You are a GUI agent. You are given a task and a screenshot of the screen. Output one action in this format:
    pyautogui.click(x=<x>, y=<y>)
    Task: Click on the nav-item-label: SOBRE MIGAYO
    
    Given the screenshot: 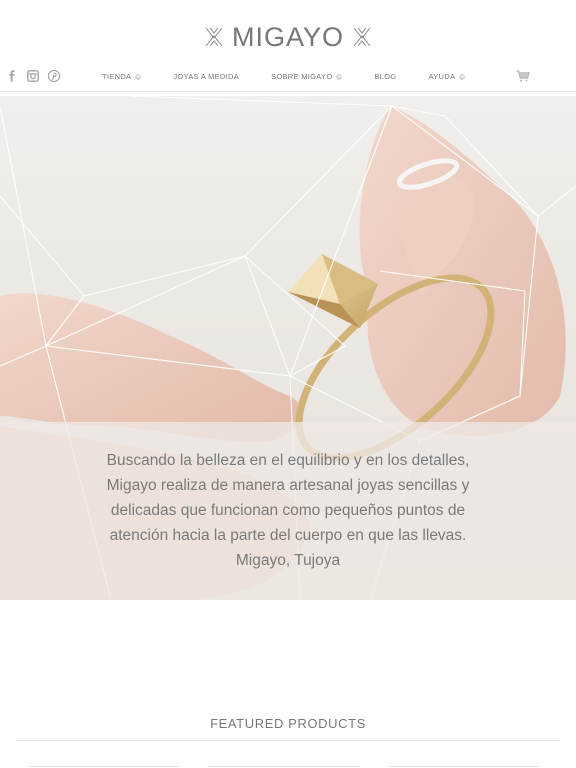 What is the action you would take?
    pyautogui.click(x=302, y=76)
    